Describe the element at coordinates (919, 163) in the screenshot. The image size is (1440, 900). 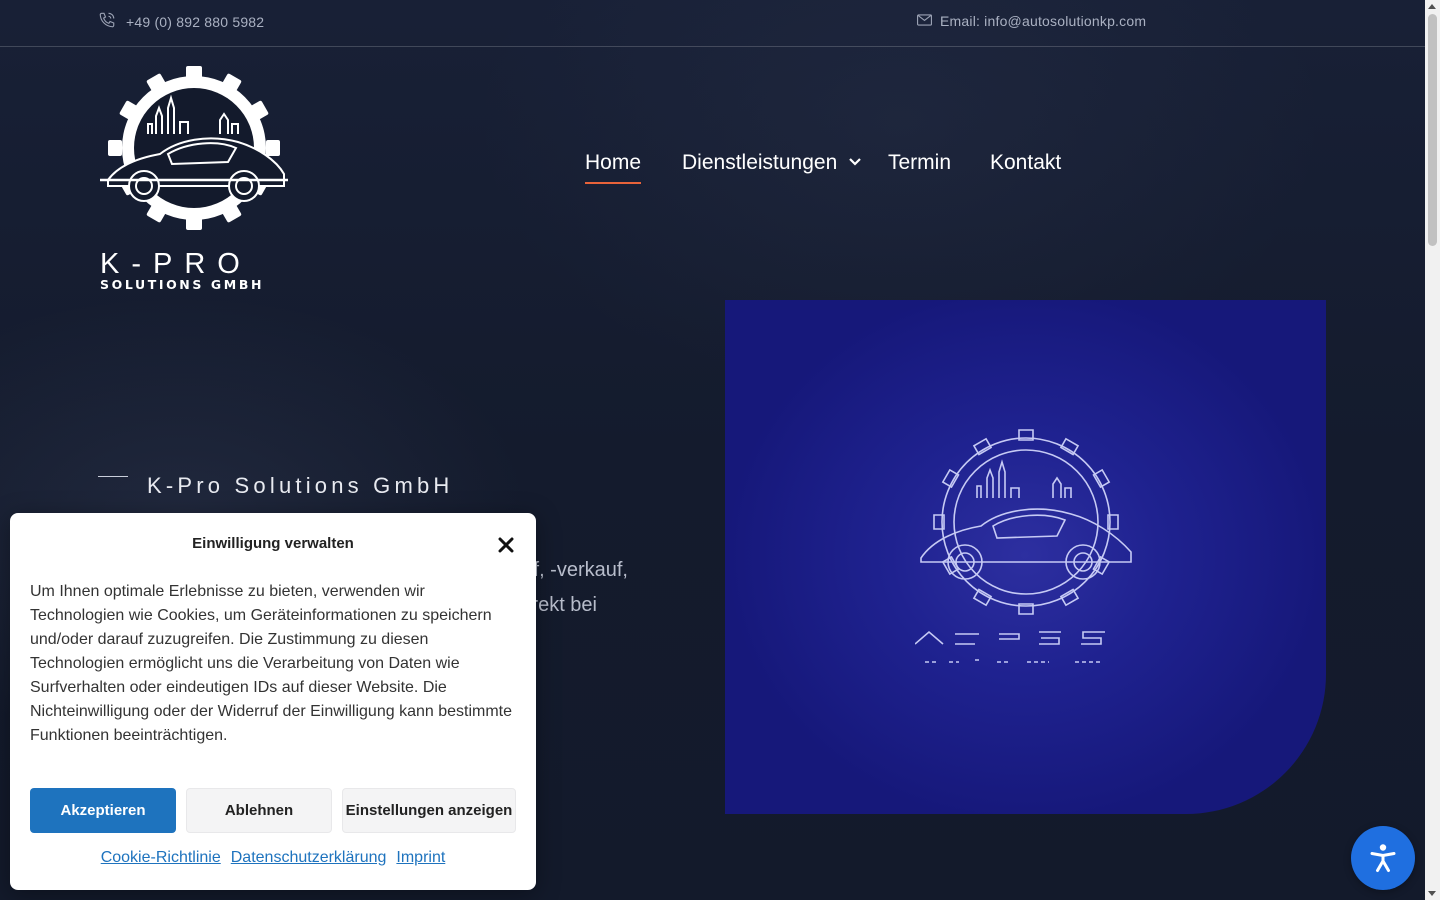
I see `nav-item-termin: Termin` at that location.